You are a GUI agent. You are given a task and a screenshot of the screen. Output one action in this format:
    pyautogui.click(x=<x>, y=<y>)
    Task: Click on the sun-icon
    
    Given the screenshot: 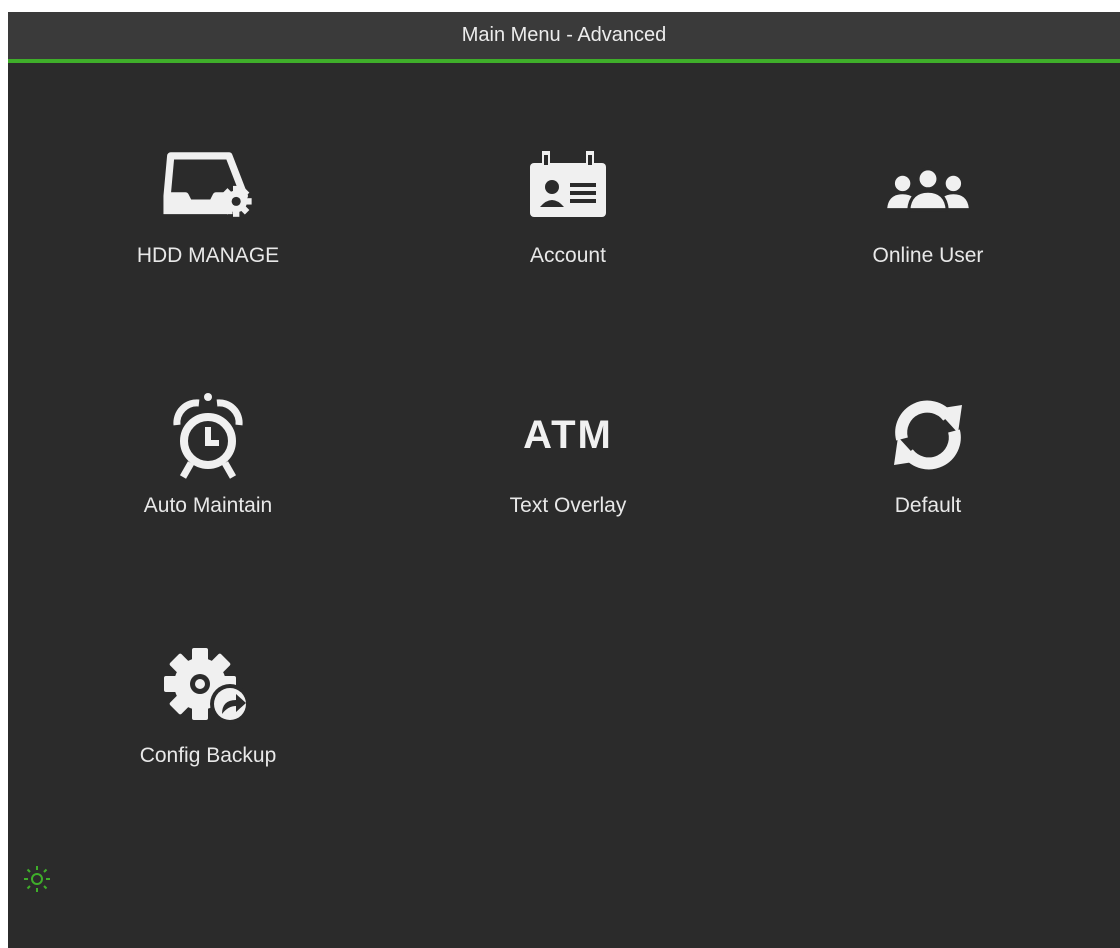 What is the action you would take?
    pyautogui.click(x=37, y=879)
    